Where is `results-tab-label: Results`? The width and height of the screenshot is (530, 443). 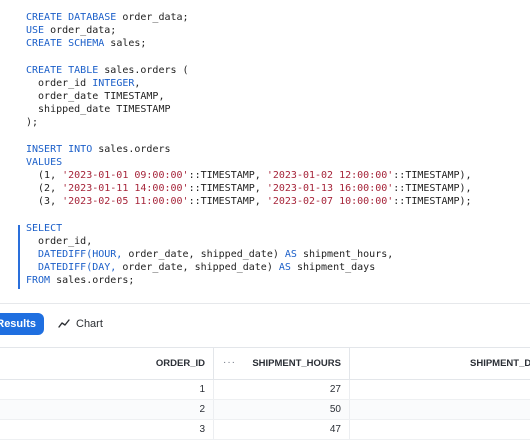 results-tab-label: Results is located at coordinates (18, 324).